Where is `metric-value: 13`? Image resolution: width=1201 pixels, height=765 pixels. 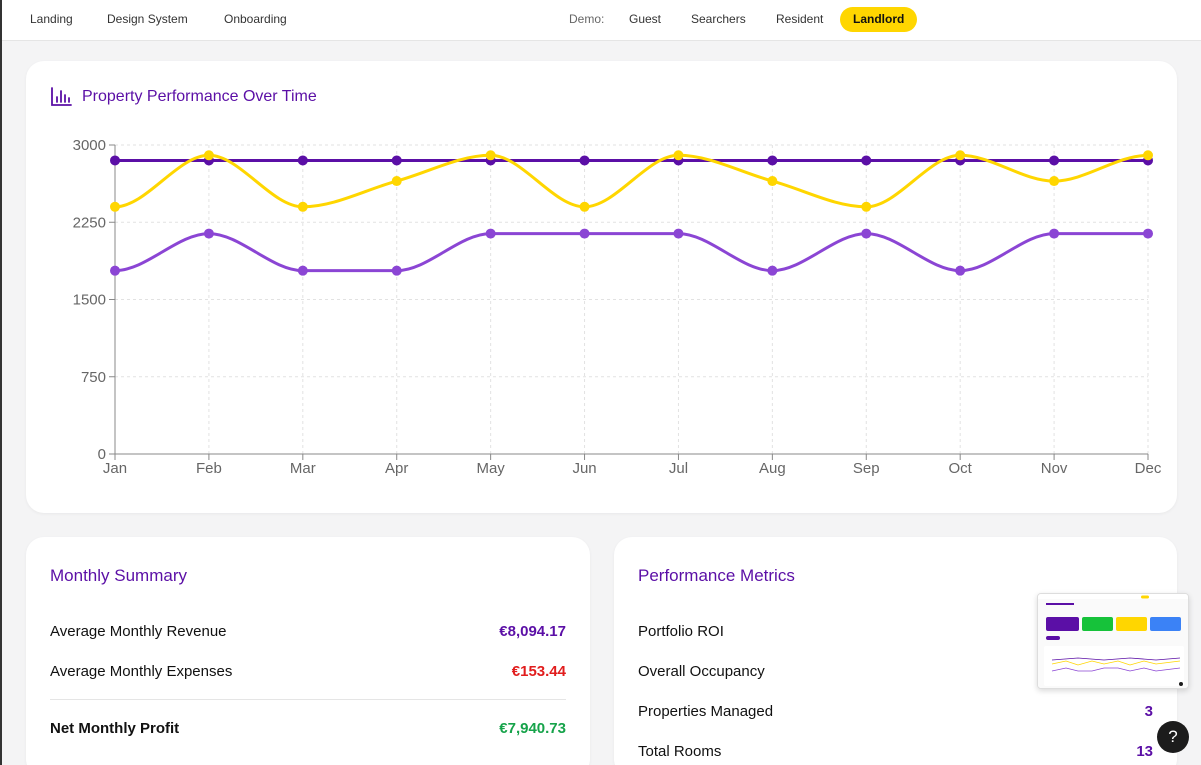 metric-value: 13 is located at coordinates (1144, 751).